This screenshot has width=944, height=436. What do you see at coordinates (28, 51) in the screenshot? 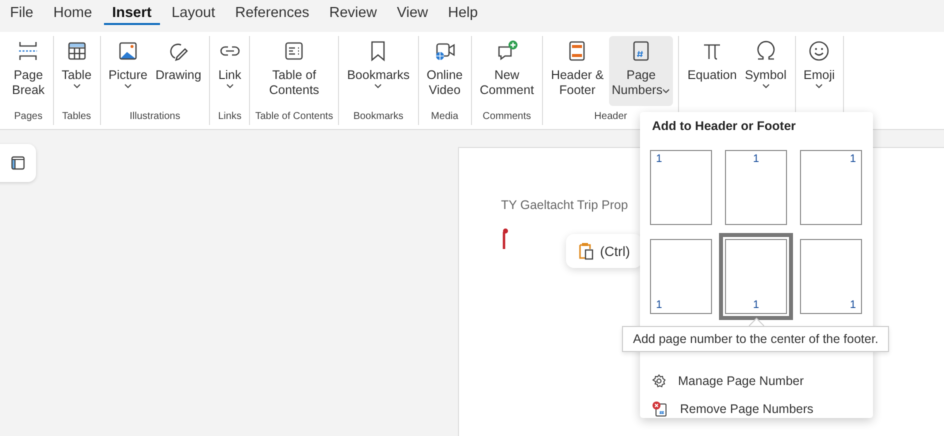
I see `page-break-icon` at bounding box center [28, 51].